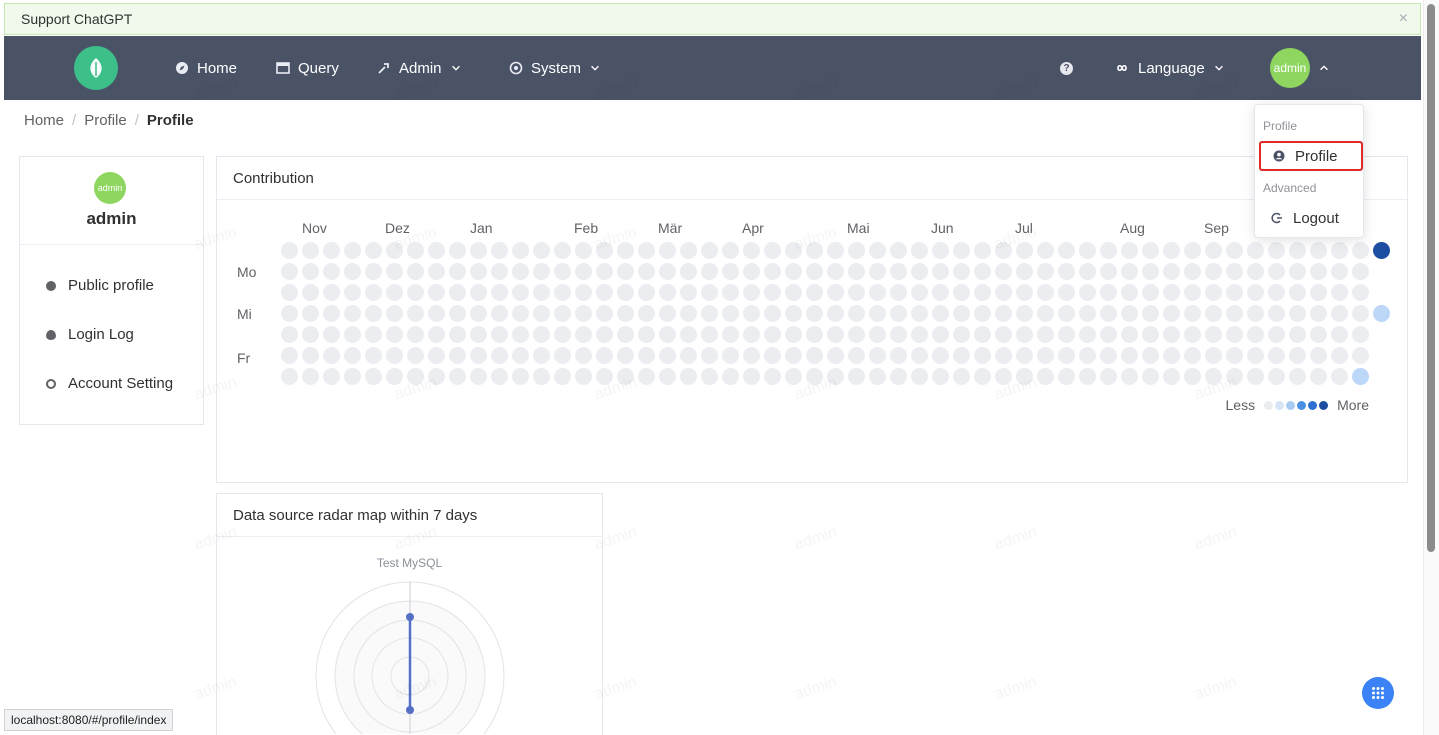 Image resolution: width=1439 pixels, height=735 pixels. What do you see at coordinates (419, 68) in the screenshot?
I see `nav-admin: Admin` at bounding box center [419, 68].